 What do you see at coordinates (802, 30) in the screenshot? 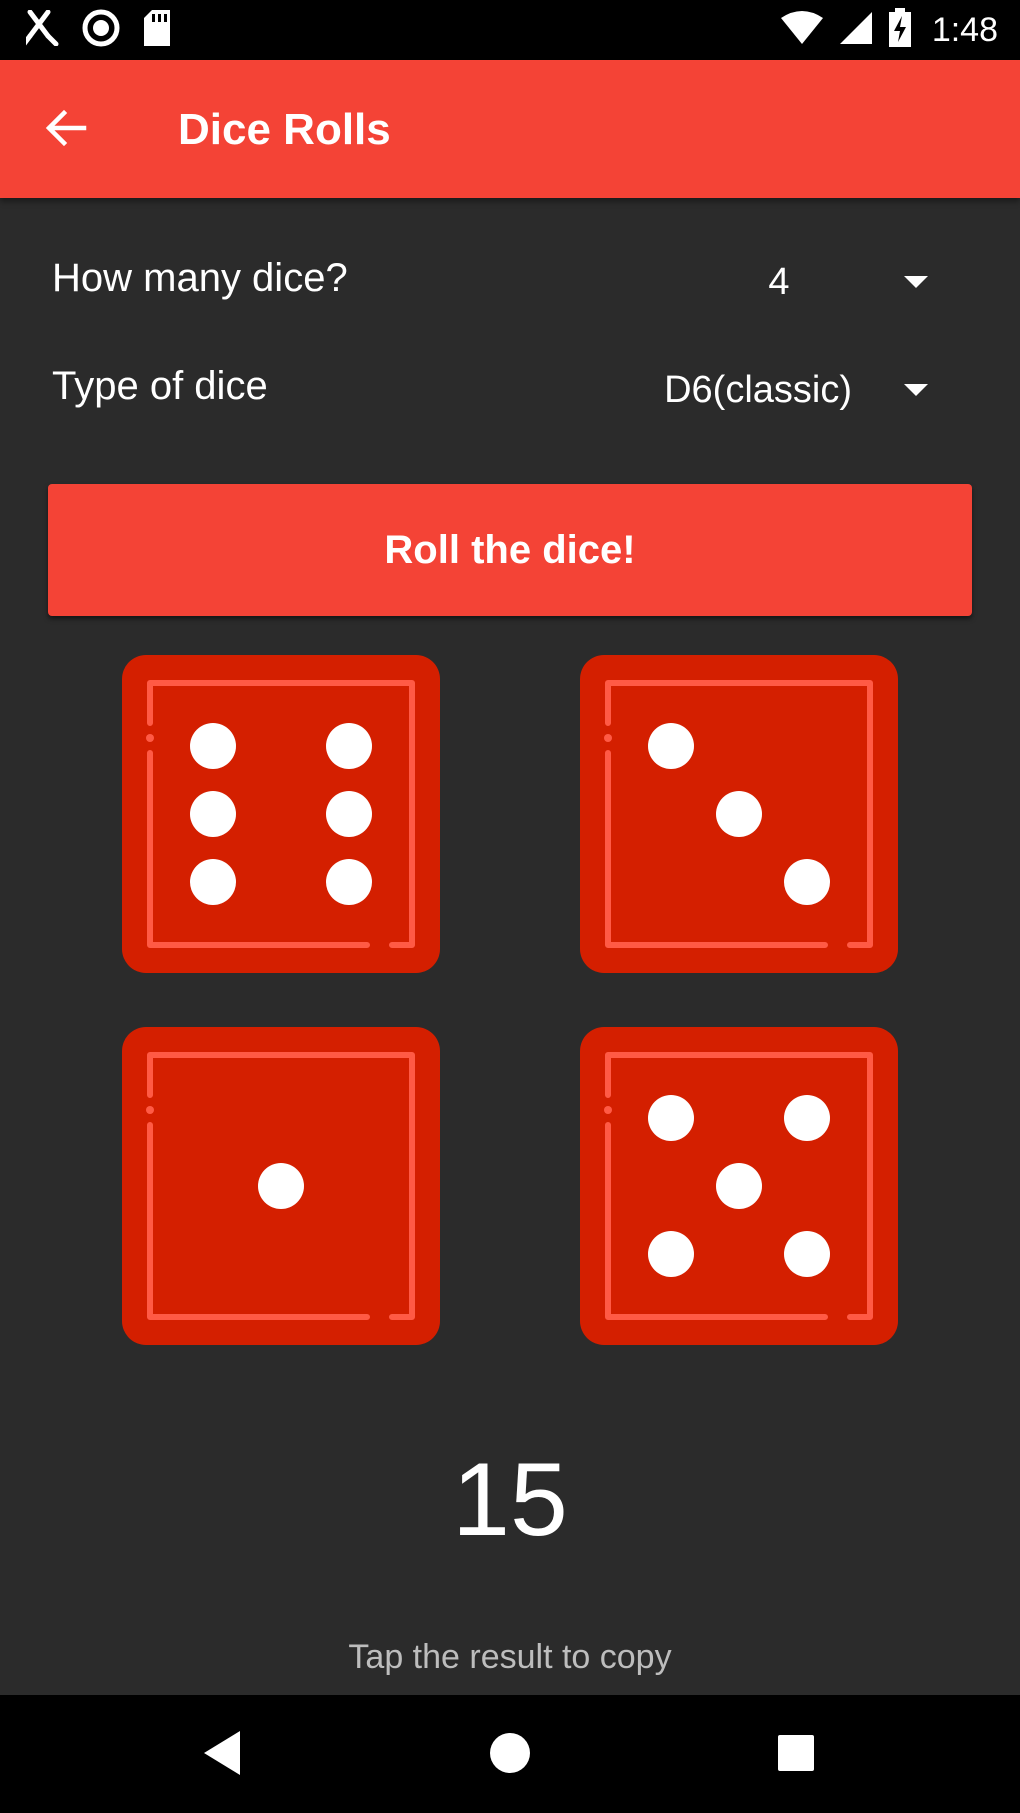
I see `wifi-icon` at bounding box center [802, 30].